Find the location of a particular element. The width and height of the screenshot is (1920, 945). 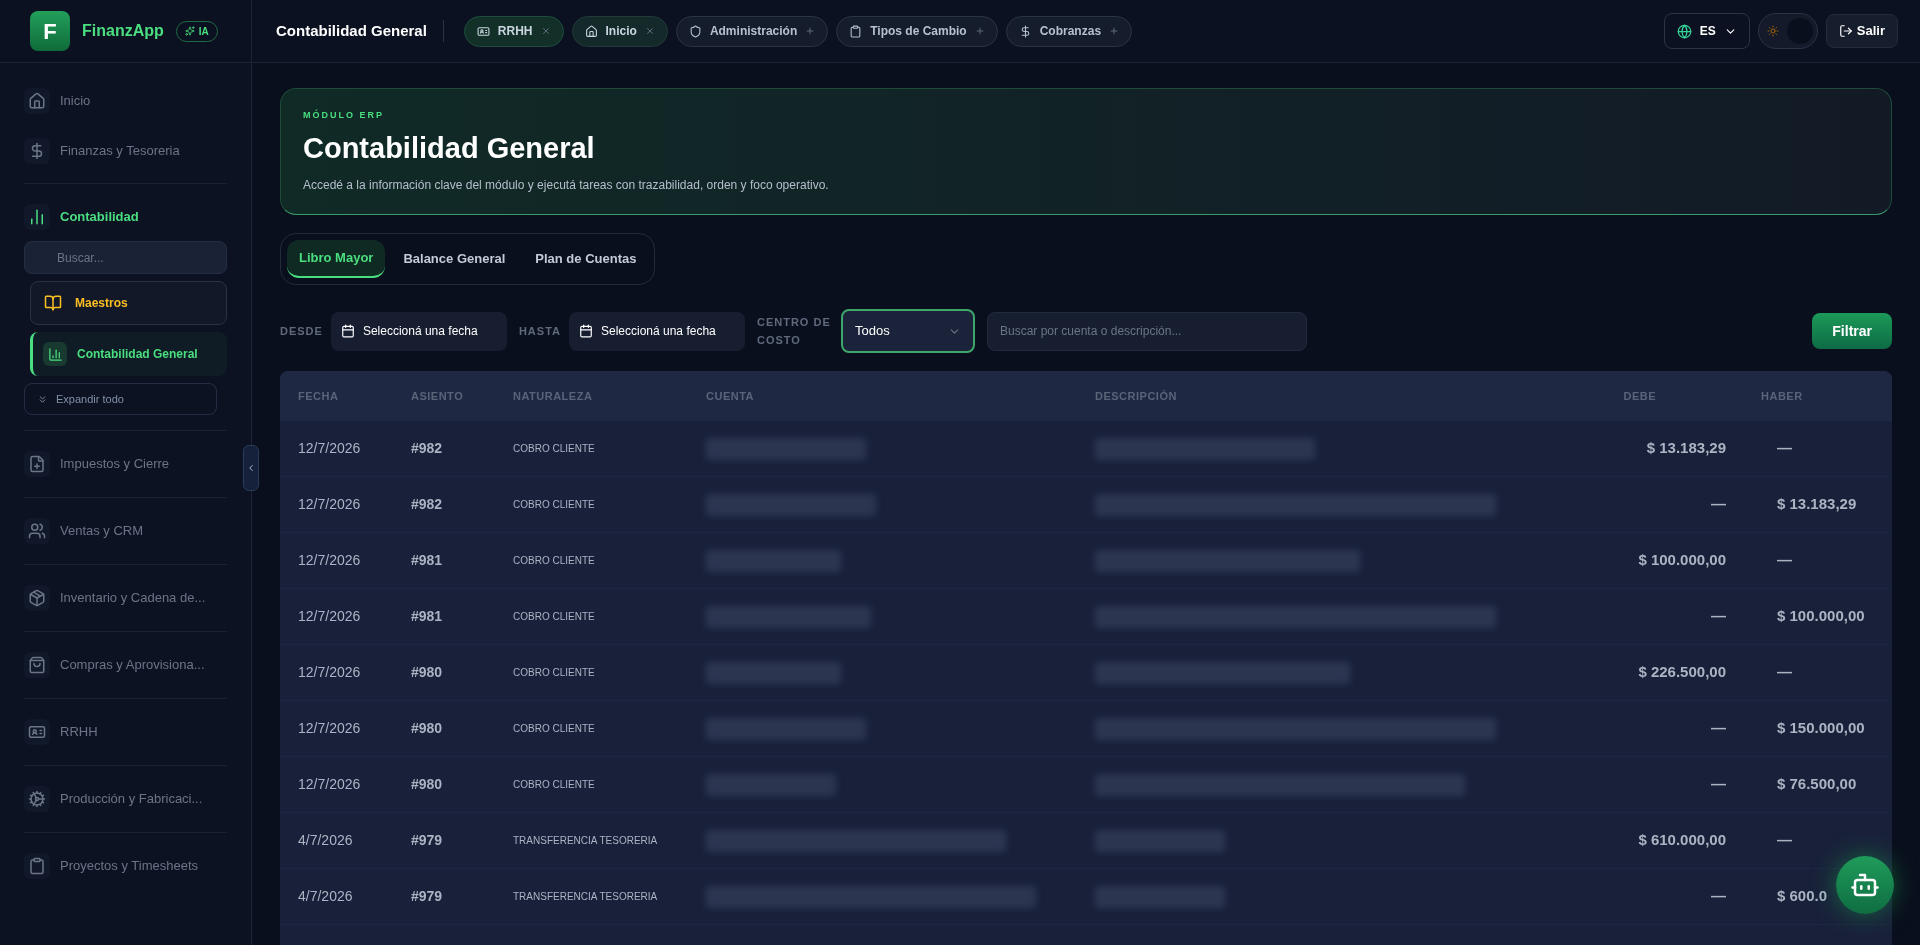

view-tab: Balance General is located at coordinates (454, 259).